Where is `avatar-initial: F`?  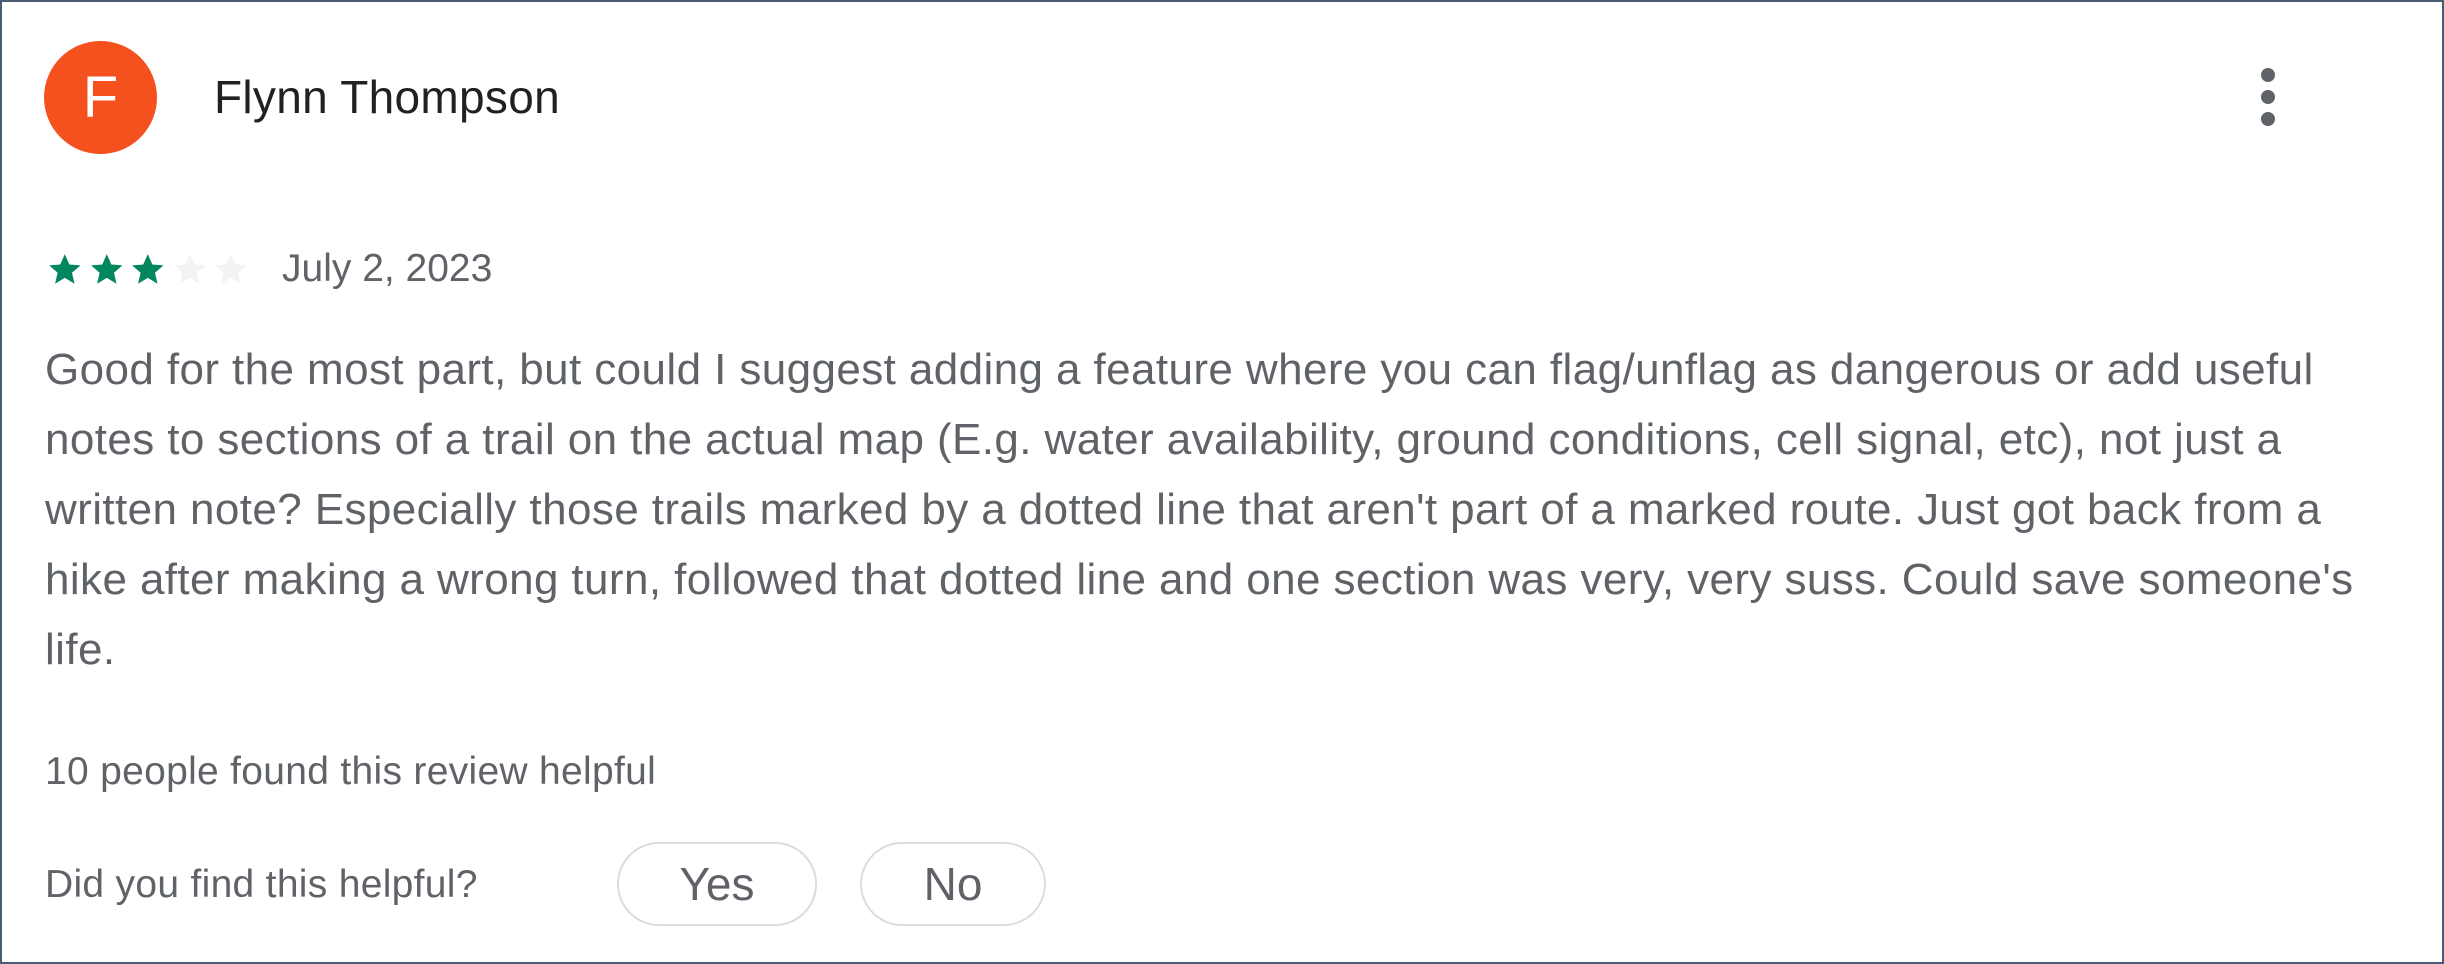
avatar-initial: F is located at coordinates (100, 97).